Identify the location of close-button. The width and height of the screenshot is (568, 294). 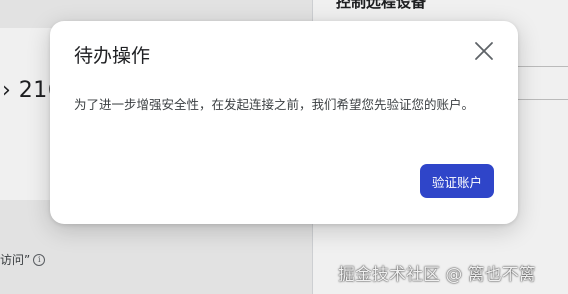
(484, 51).